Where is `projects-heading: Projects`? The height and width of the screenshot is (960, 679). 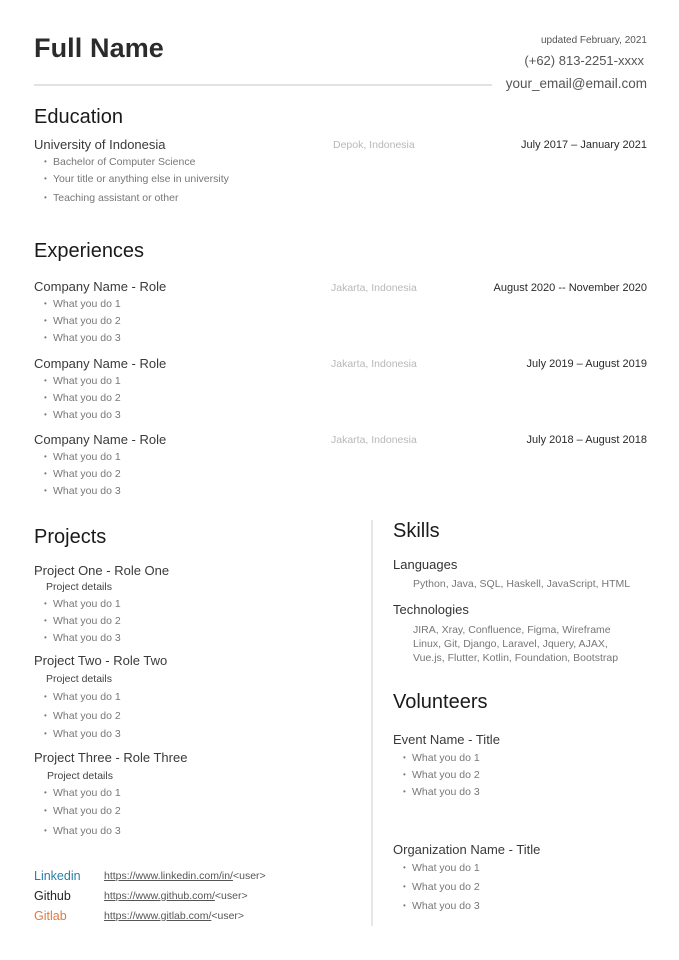
projects-heading: Projects is located at coordinates (70, 537).